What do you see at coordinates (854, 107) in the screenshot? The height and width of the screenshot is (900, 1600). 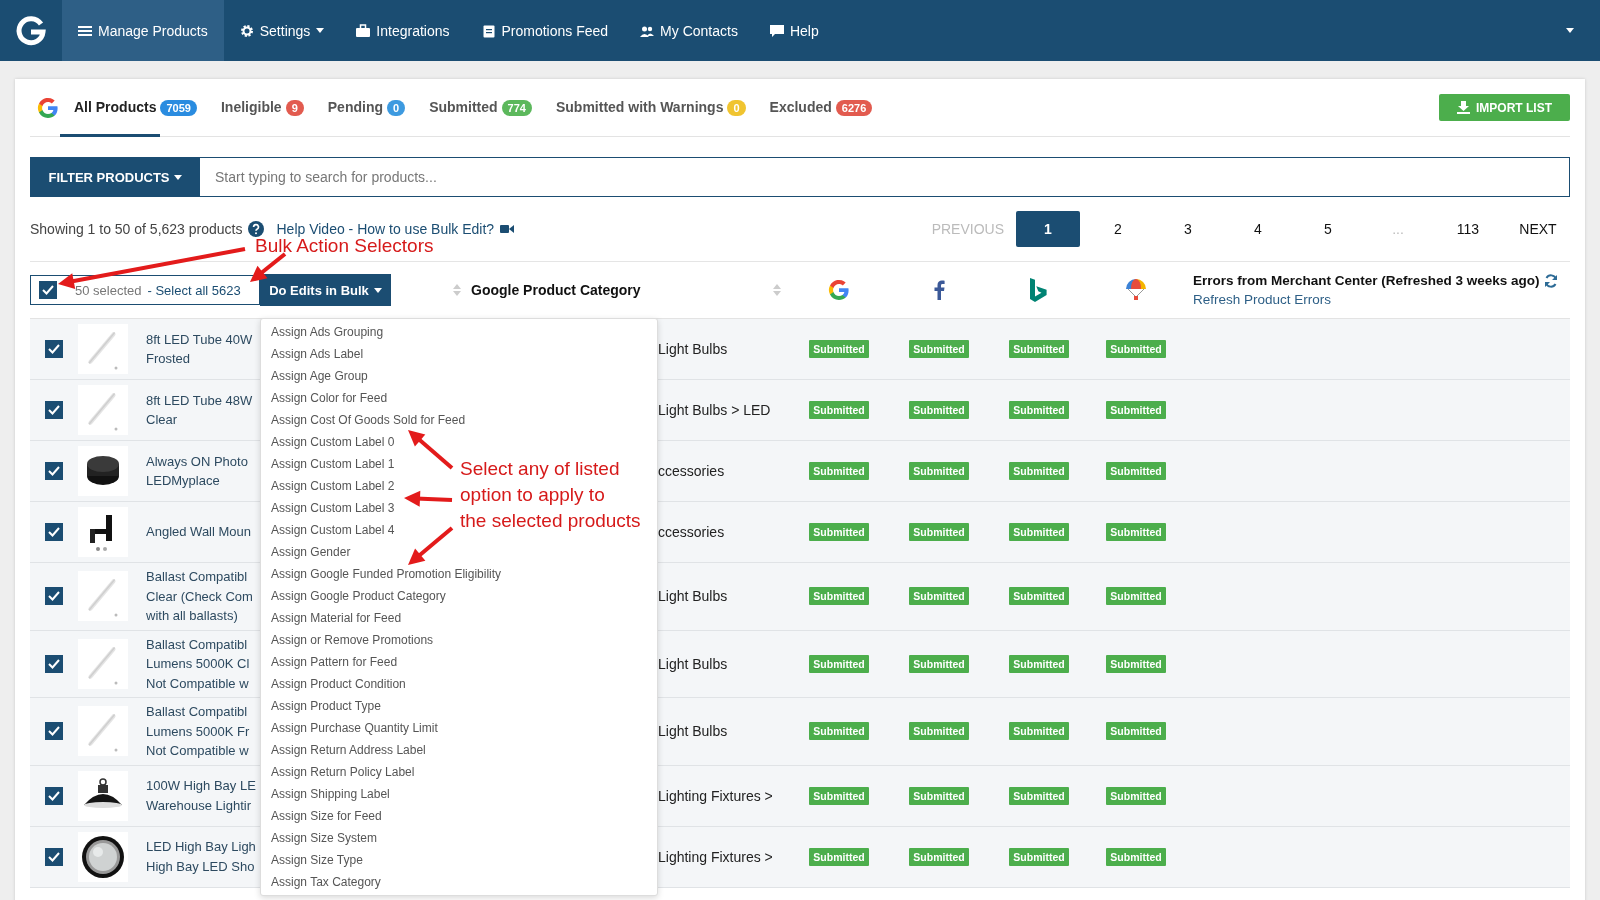 I see `count-badge: 6276` at bounding box center [854, 107].